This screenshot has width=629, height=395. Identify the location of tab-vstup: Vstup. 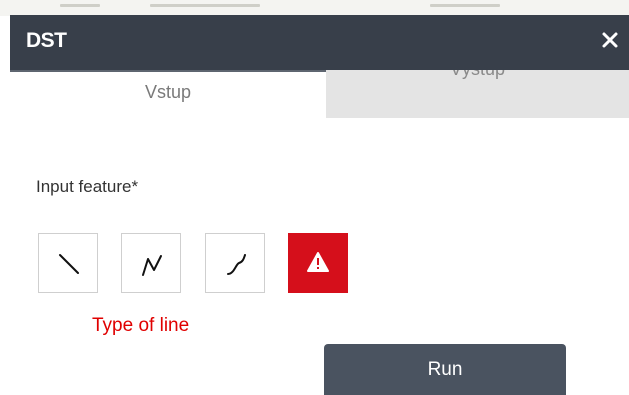
(168, 94).